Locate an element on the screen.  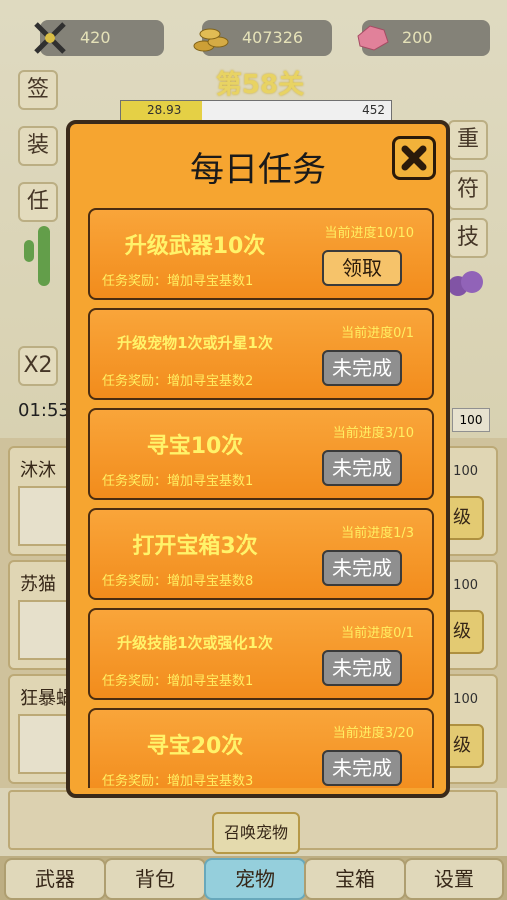
close-button is located at coordinates (414, 158).